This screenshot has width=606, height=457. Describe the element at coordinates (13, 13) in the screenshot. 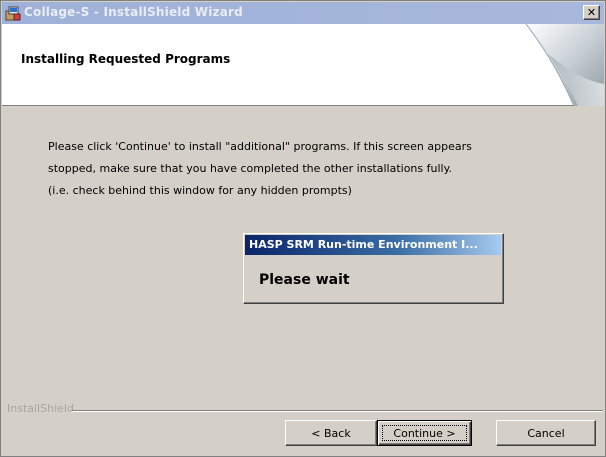

I see `installer-icon` at that location.